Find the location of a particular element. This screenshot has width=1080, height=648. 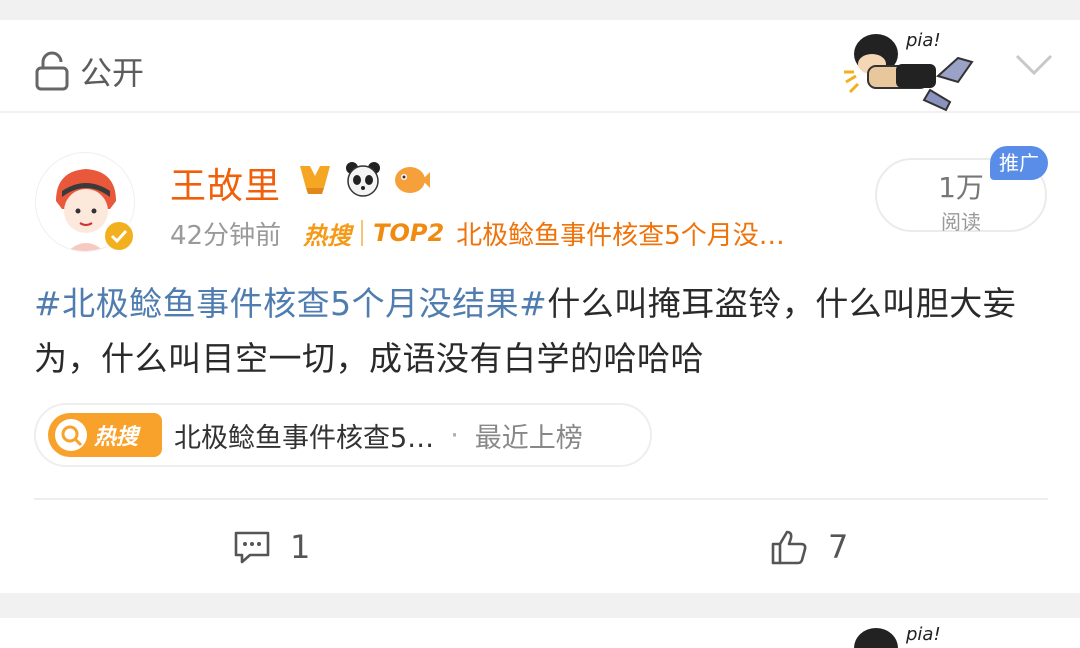

hot-search-pill-status: 最近上榜 is located at coordinates (528, 438).